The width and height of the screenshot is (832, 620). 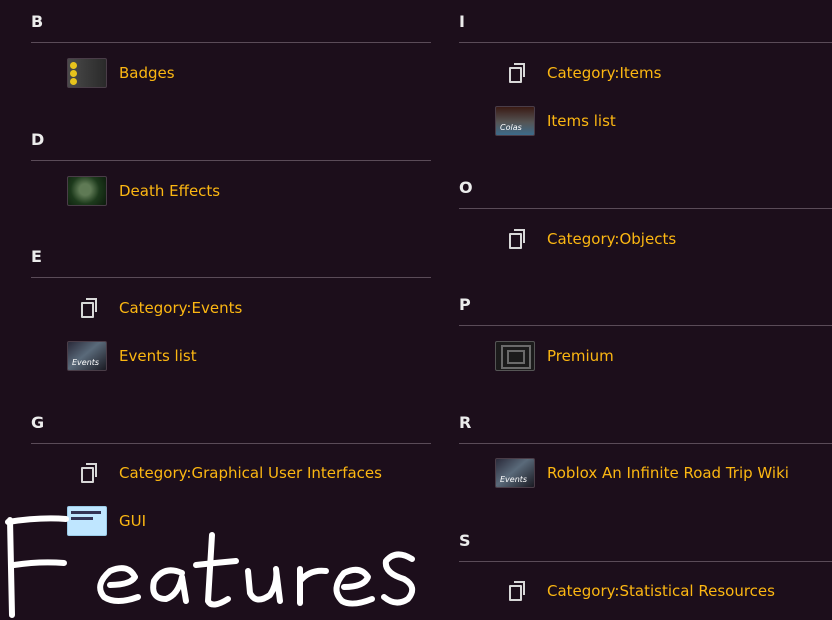 What do you see at coordinates (580, 356) in the screenshot?
I see `link-premium: Premium` at bounding box center [580, 356].